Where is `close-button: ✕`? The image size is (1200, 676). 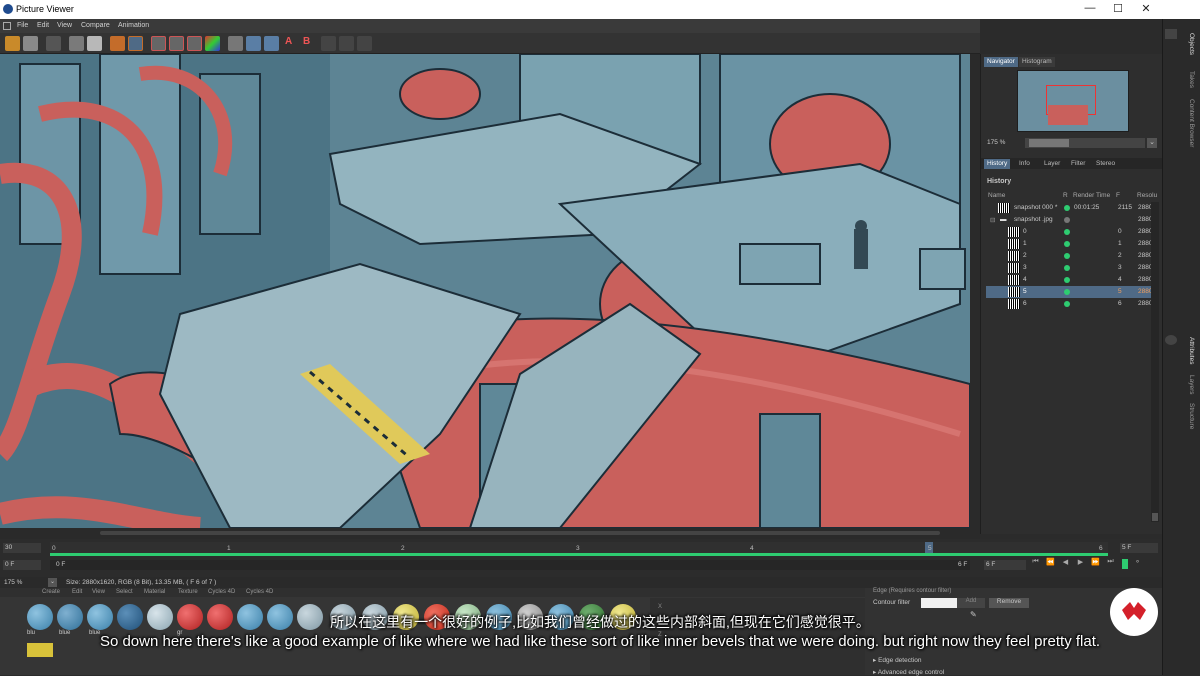
close-button: ✕ is located at coordinates (1146, 9).